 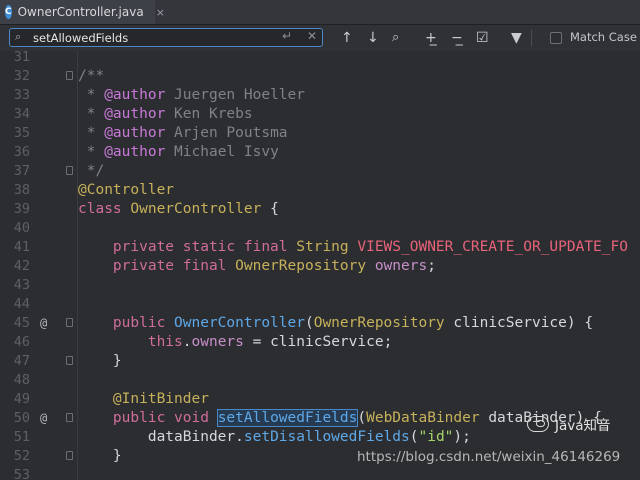 I want to click on code-token: public, so click(x=126, y=323).